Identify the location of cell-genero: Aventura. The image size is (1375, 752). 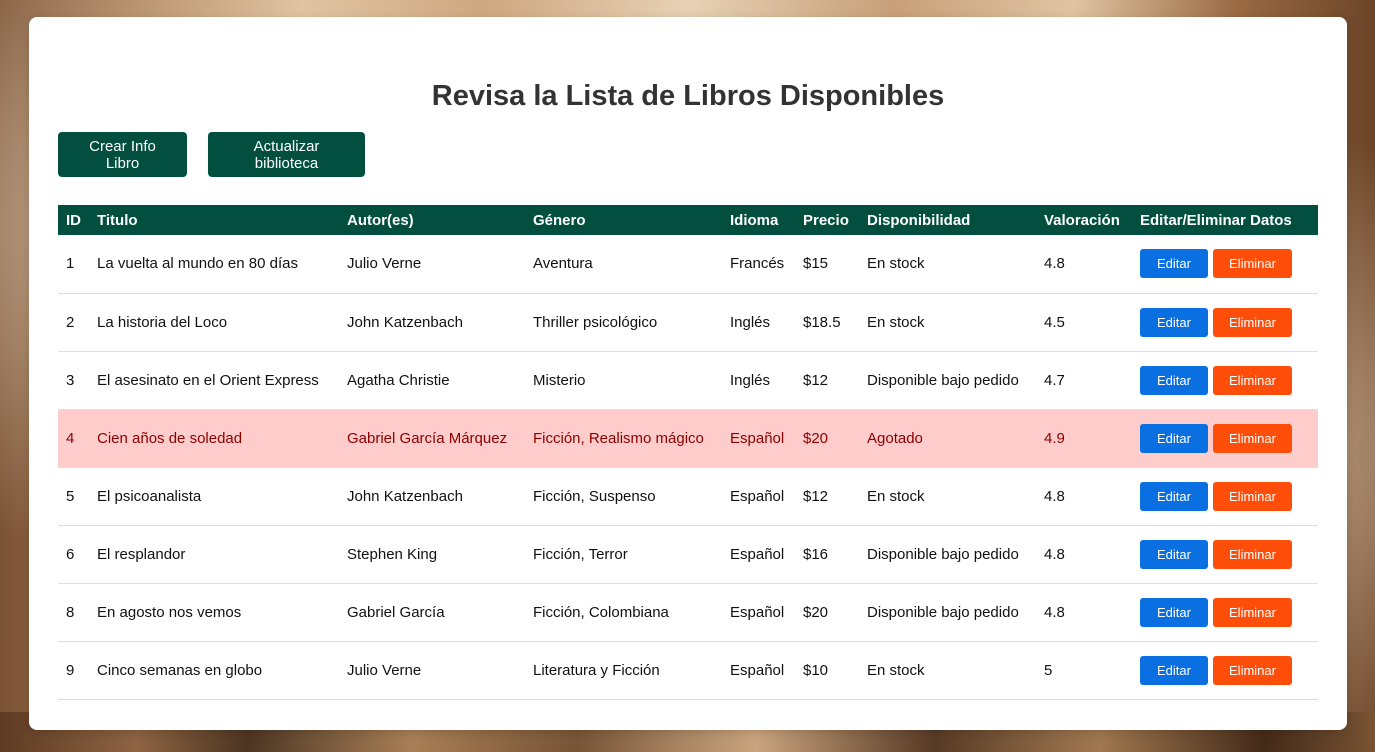
(623, 264).